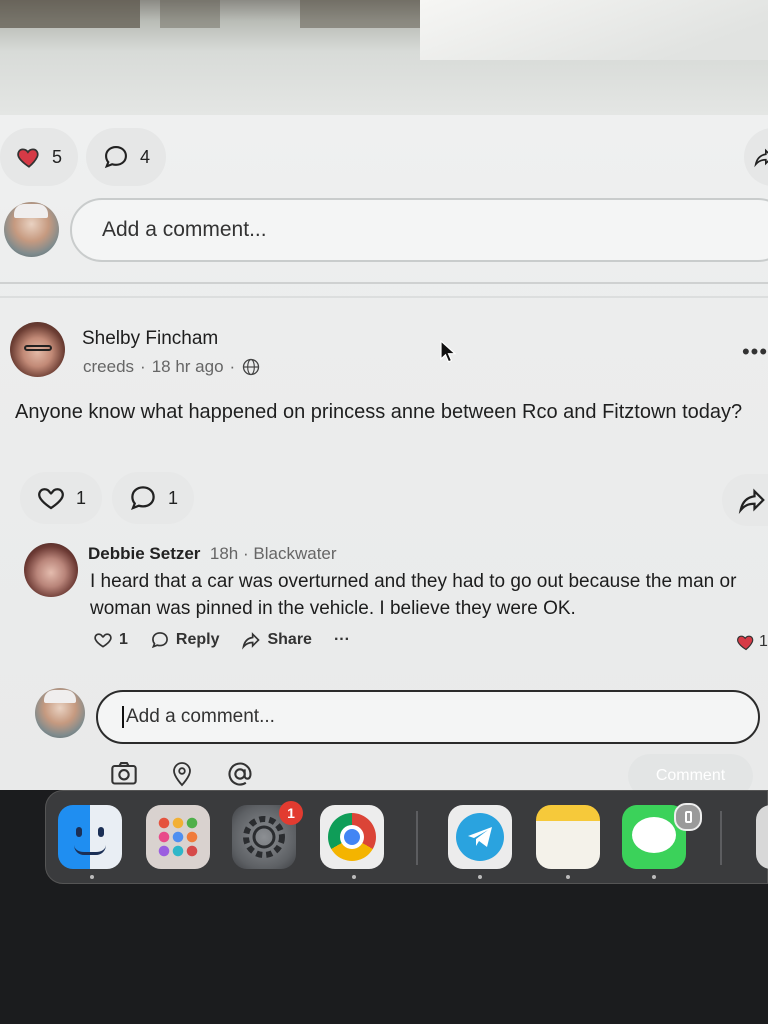  Describe the element at coordinates (448, 351) in the screenshot. I see `mouse-cursor-icon` at that location.